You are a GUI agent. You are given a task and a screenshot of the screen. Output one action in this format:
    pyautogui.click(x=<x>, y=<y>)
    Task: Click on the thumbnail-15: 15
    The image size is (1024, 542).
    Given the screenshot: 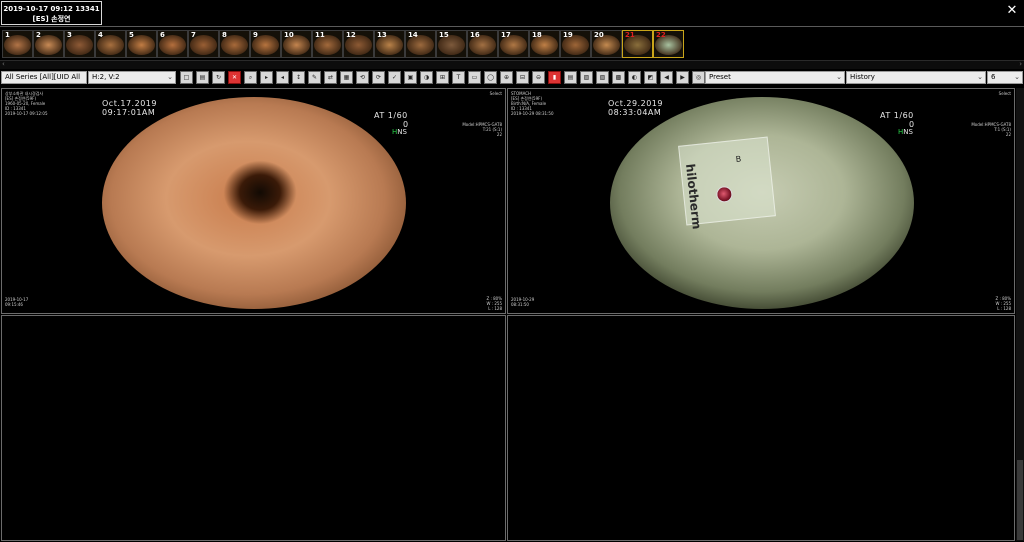 What is the action you would take?
    pyautogui.click(x=451, y=44)
    